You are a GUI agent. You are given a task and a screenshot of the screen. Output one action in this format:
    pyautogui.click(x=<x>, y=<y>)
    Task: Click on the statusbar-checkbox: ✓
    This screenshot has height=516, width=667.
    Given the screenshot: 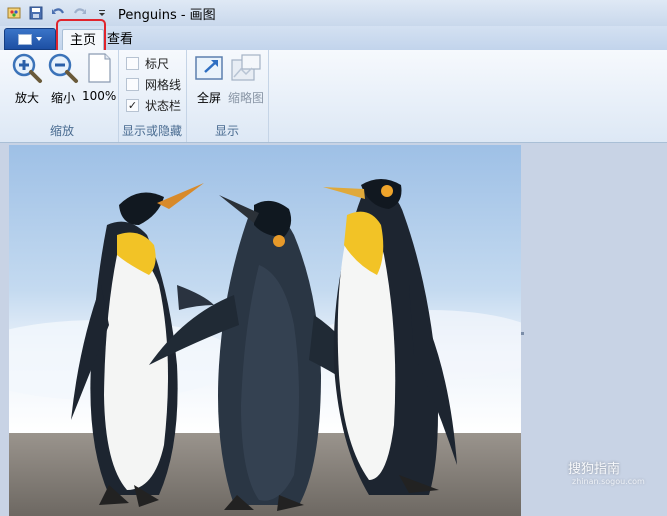 What is the action you would take?
    pyautogui.click(x=132, y=105)
    